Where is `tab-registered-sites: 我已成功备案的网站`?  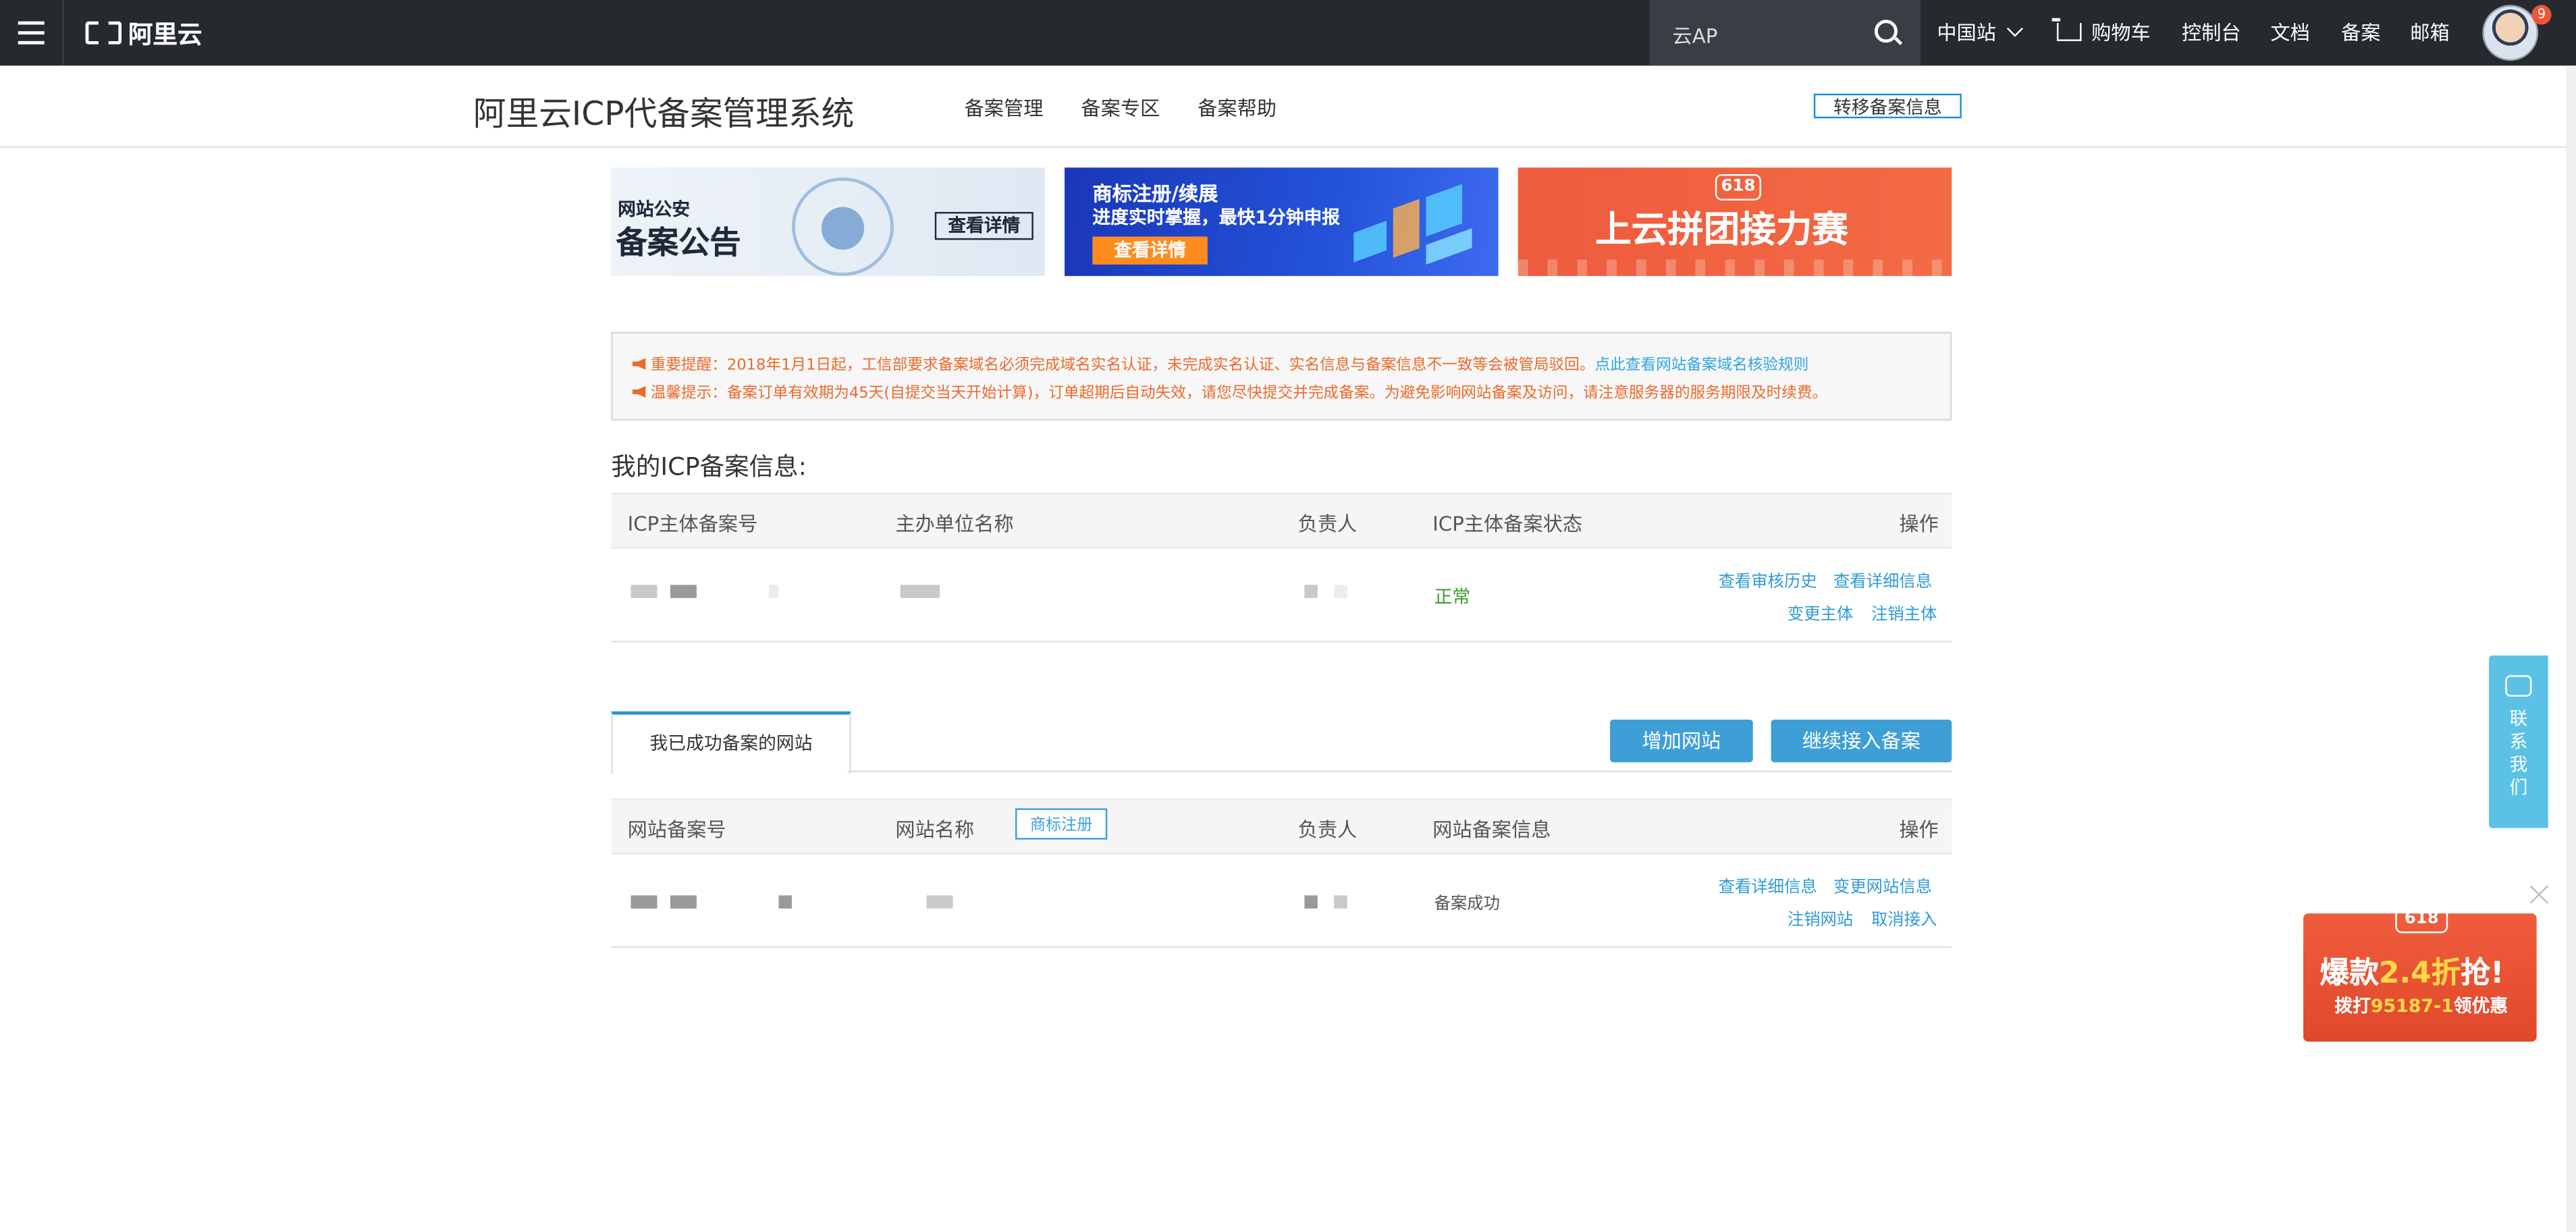
tab-registered-sites: 我已成功备案的网站 is located at coordinates (731, 742).